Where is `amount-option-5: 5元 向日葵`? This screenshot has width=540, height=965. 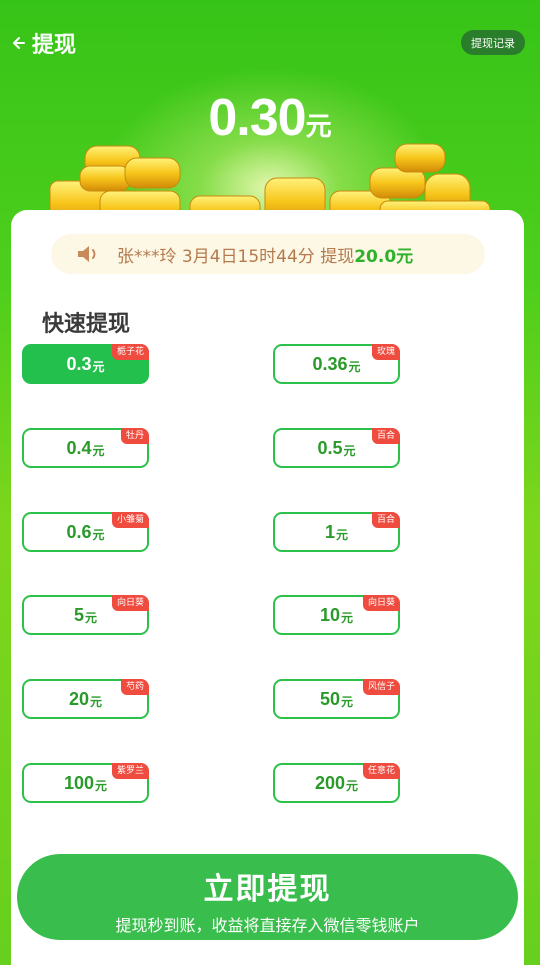 amount-option-5: 5元 向日葵 is located at coordinates (85, 615).